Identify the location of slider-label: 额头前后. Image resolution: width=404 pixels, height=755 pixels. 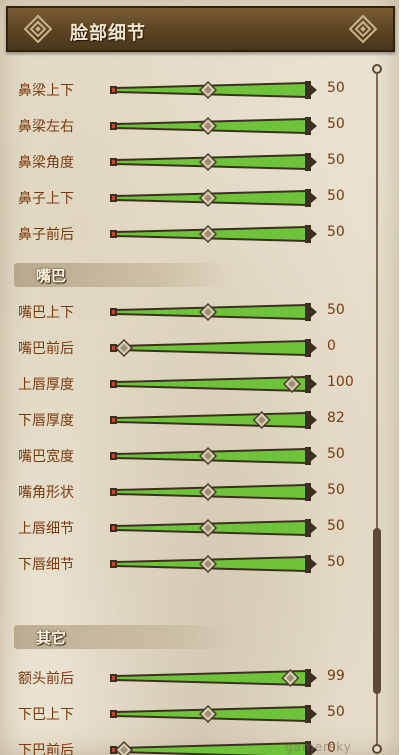
(46, 679).